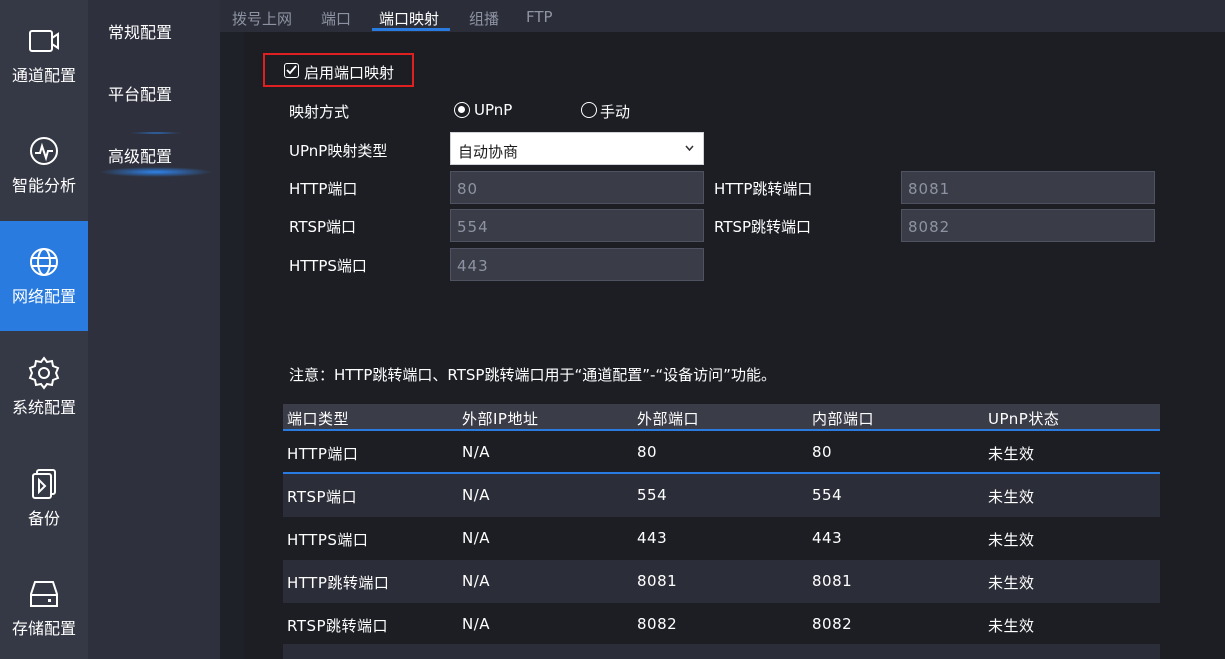 Image resolution: width=1225 pixels, height=659 pixels. What do you see at coordinates (323, 189) in the screenshot?
I see `http-port-label: HTTP端口` at bounding box center [323, 189].